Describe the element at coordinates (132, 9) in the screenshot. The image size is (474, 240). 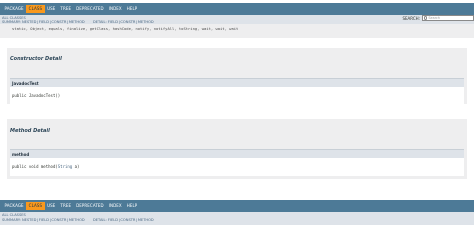
I see `nav-help: HELP` at that location.